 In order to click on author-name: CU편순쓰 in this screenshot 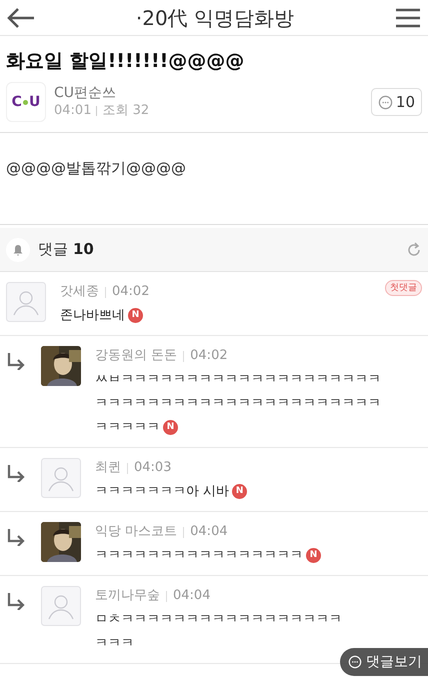, I will do `click(86, 93)`.